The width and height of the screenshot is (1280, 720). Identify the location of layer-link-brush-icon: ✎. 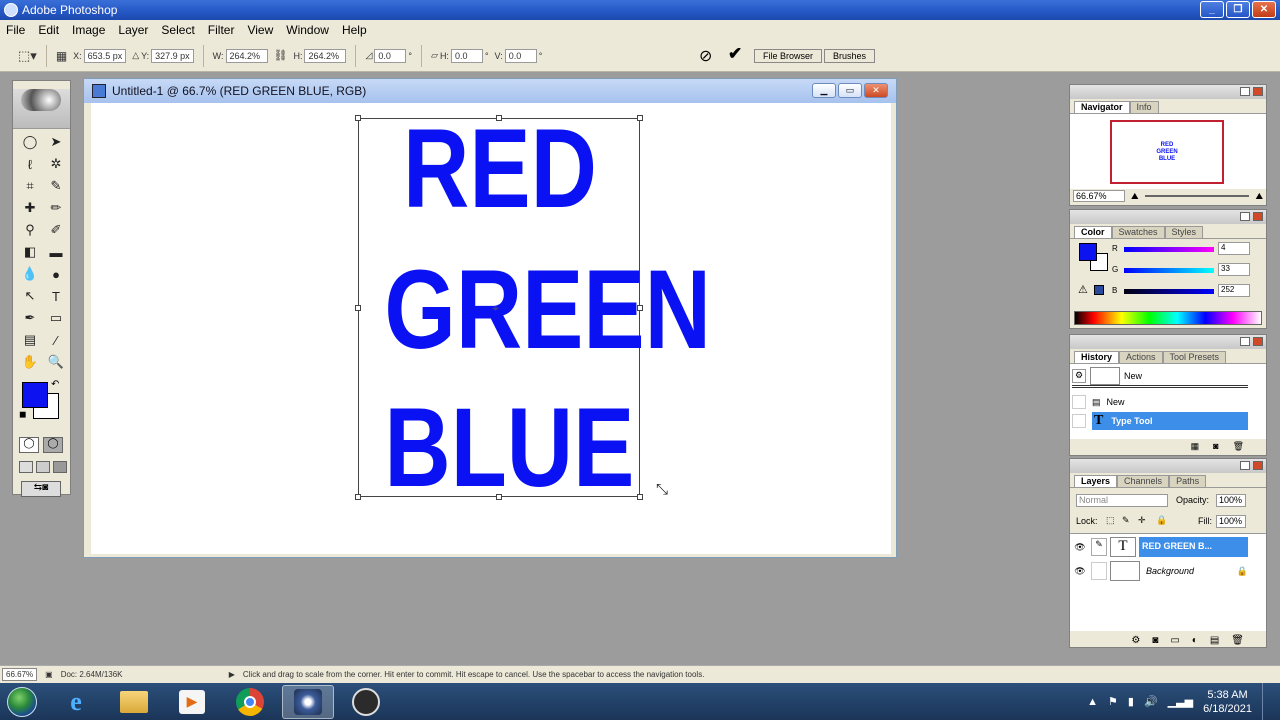
(1099, 547).